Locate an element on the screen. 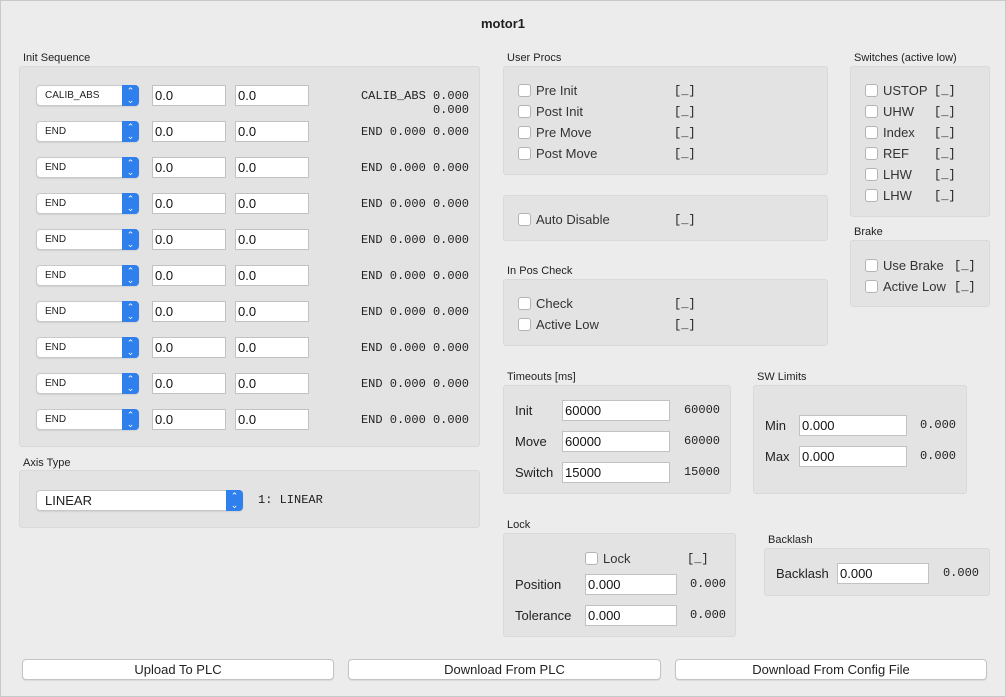  sw-min-input: 0.000 is located at coordinates (853, 425).